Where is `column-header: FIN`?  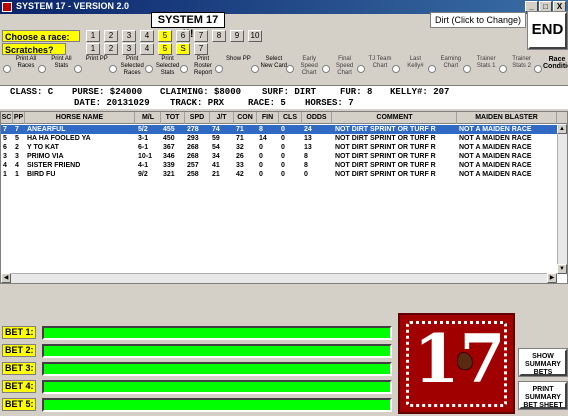
column-header: FIN is located at coordinates (268, 118).